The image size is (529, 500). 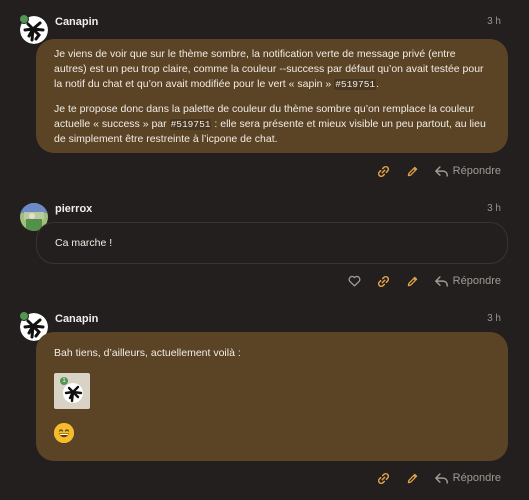 What do you see at coordinates (272, 243) in the screenshot?
I see `message-bubble: Ca marche !` at bounding box center [272, 243].